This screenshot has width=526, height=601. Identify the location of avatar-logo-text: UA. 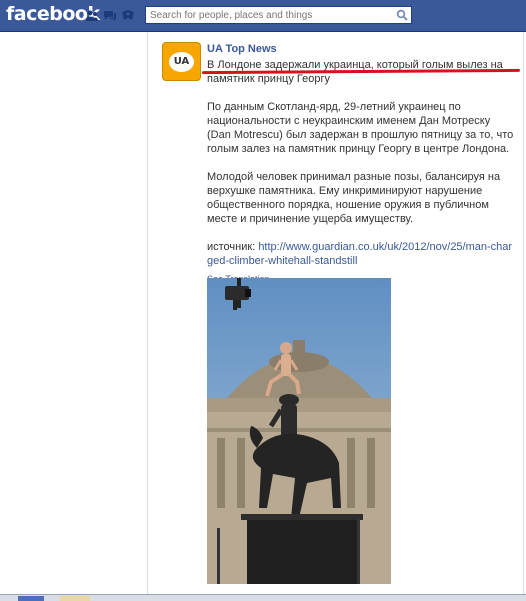
(181, 61).